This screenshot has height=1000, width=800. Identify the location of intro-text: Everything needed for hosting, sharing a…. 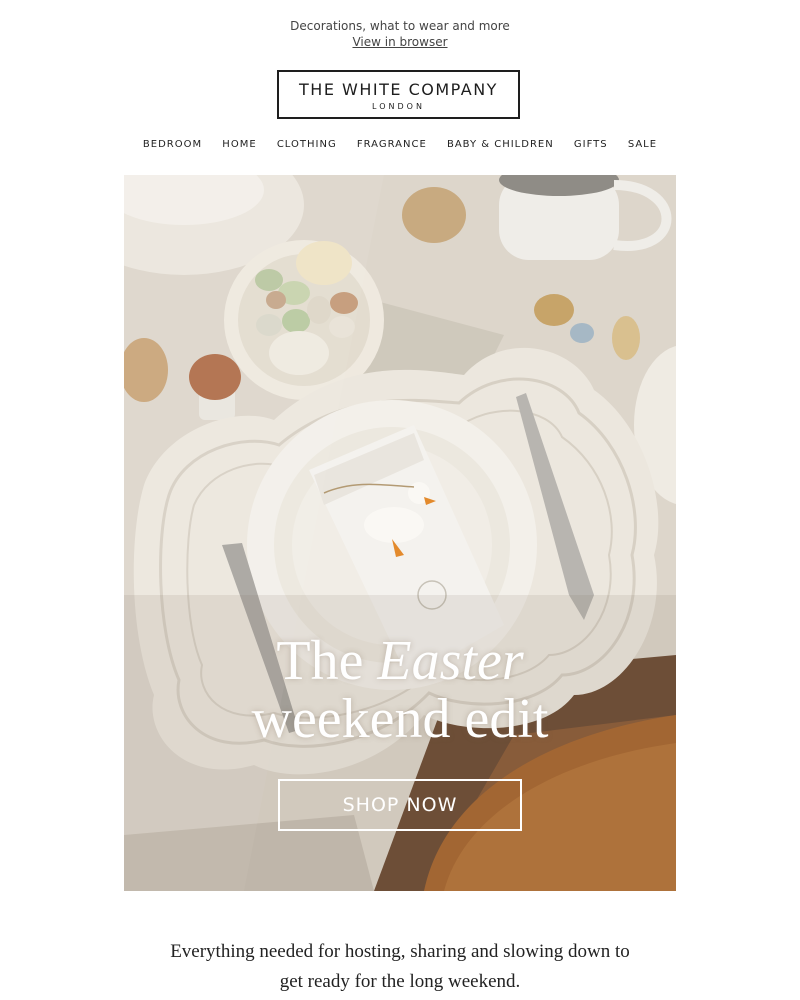
(400, 966).